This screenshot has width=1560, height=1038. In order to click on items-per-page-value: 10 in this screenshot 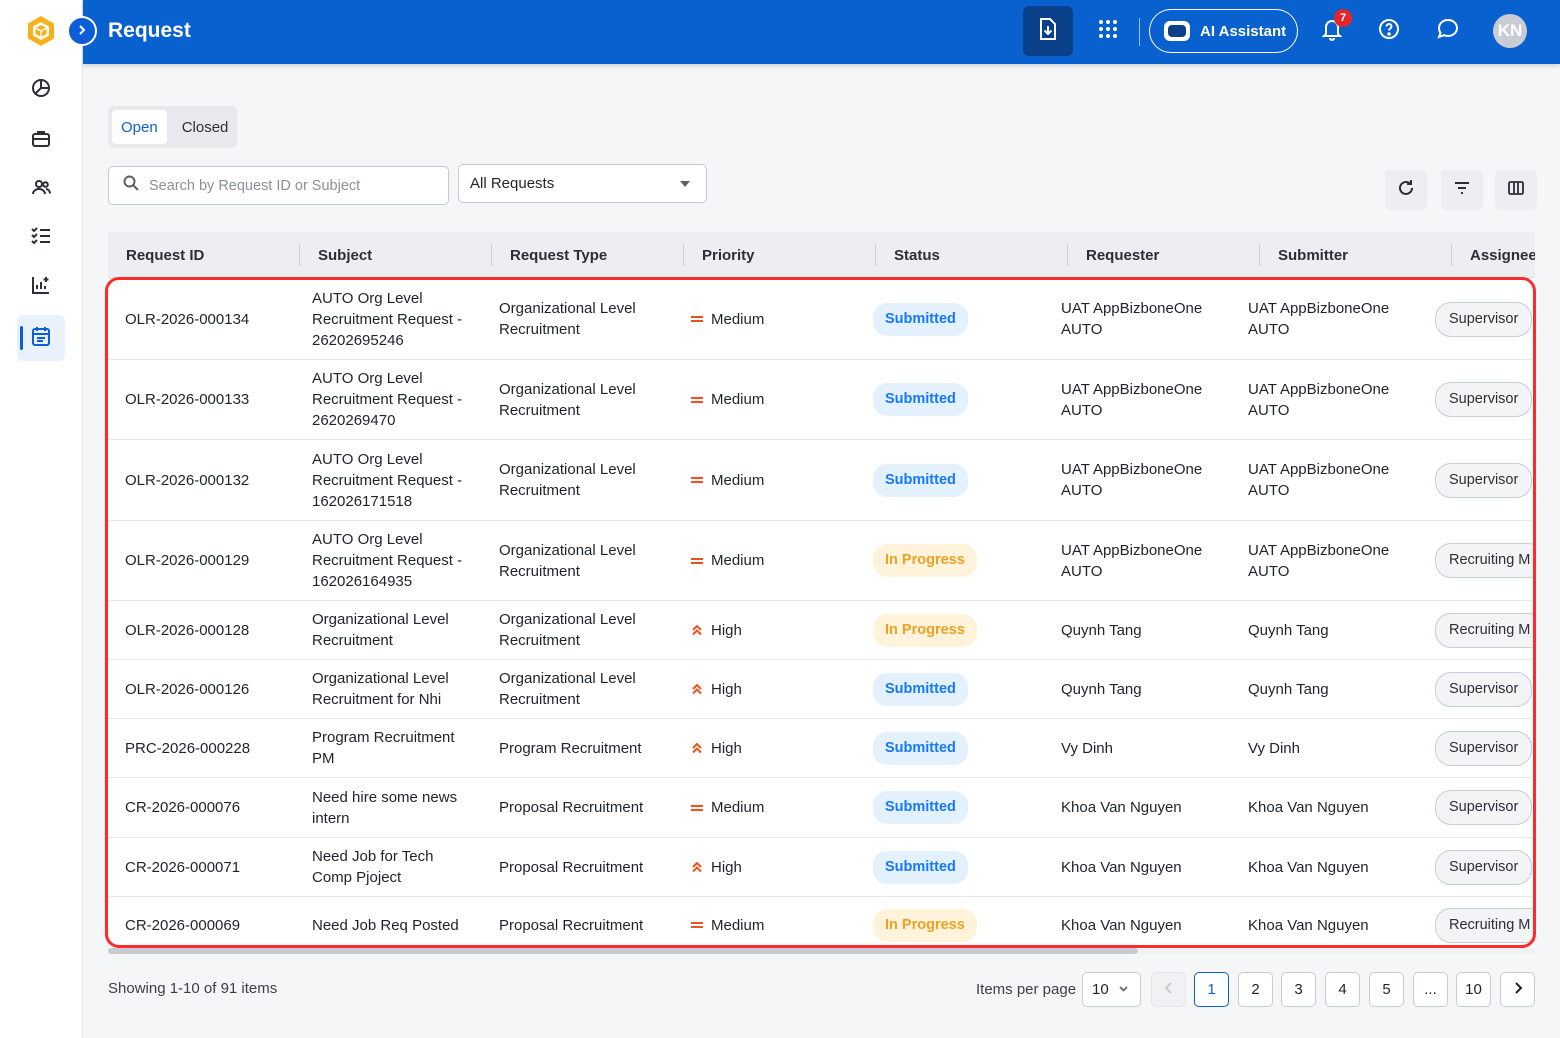, I will do `click(1100, 989)`.